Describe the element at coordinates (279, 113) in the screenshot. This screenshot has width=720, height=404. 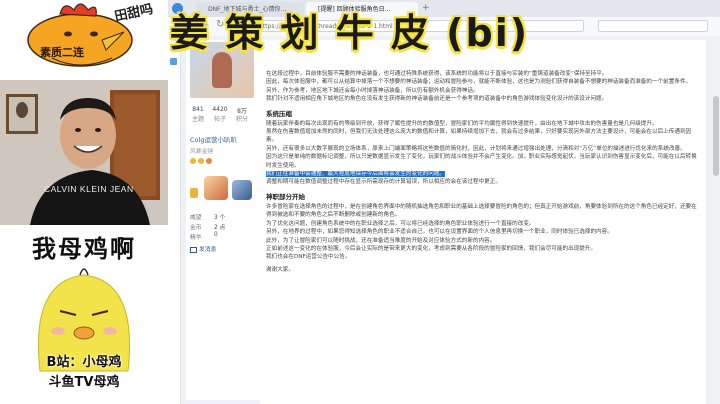
I see `section-heading: 系统压缩` at that location.